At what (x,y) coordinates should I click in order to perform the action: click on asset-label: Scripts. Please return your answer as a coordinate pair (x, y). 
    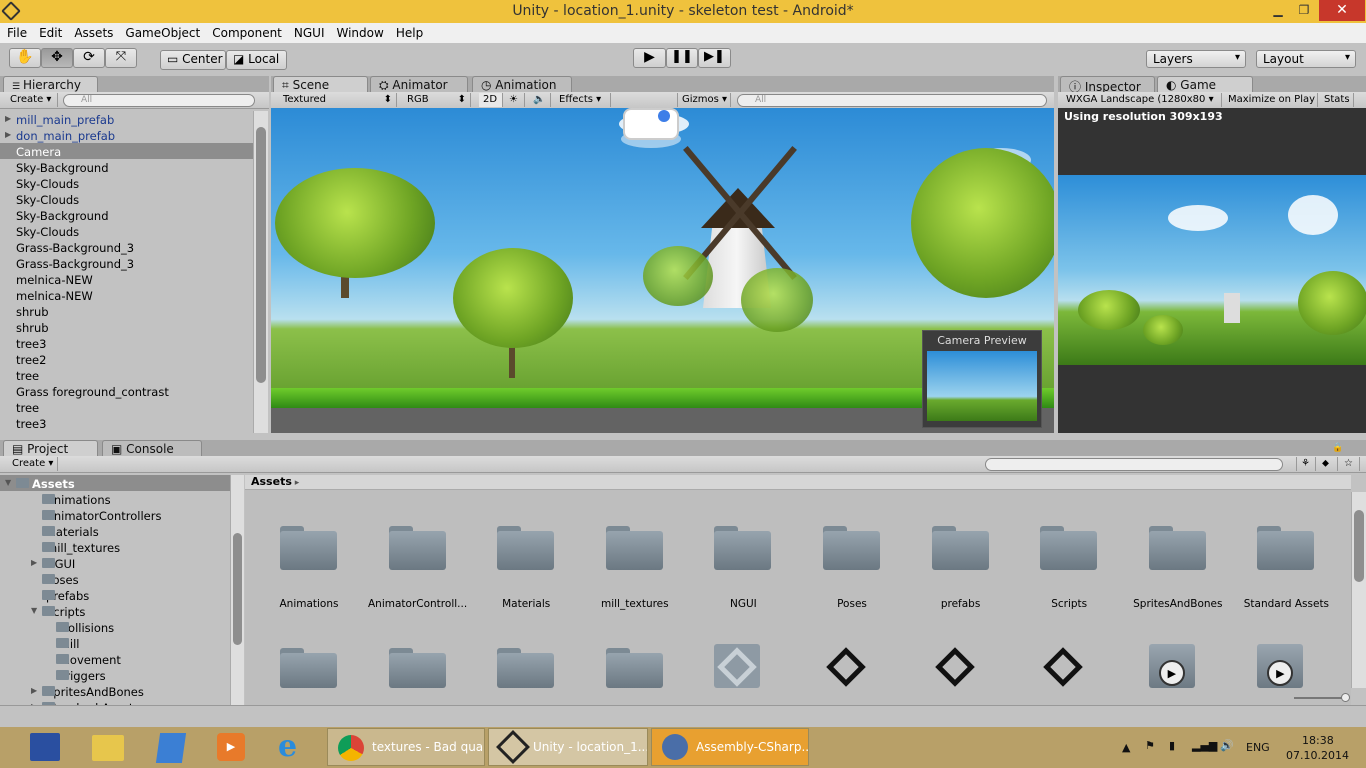
    Looking at the image, I should click on (1069, 604).